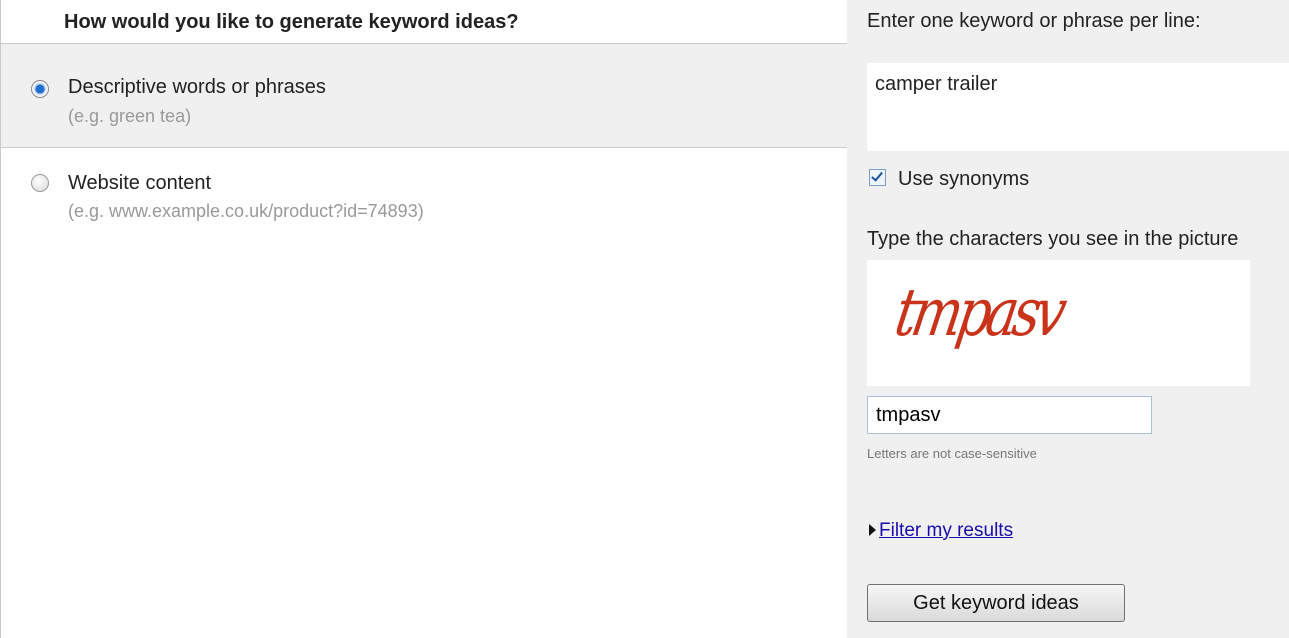 Image resolution: width=1289 pixels, height=638 pixels. What do you see at coordinates (40, 89) in the screenshot?
I see `radio-descriptive-words` at bounding box center [40, 89].